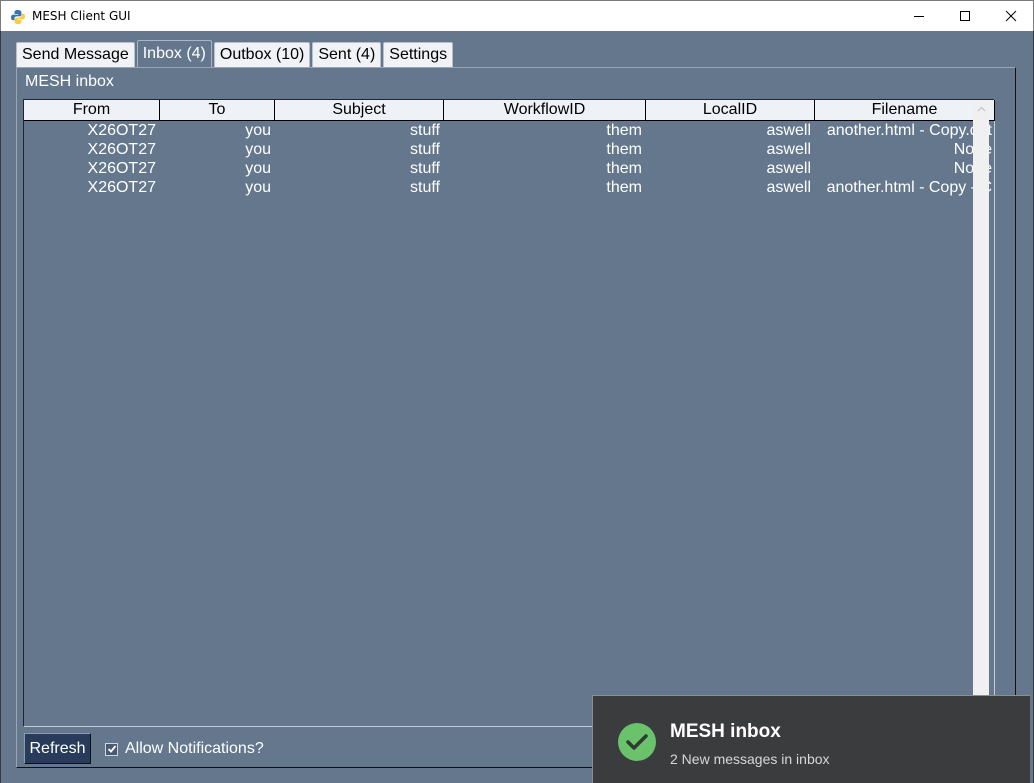 This screenshot has height=783, width=1034. I want to click on python-app-icon, so click(18, 17).